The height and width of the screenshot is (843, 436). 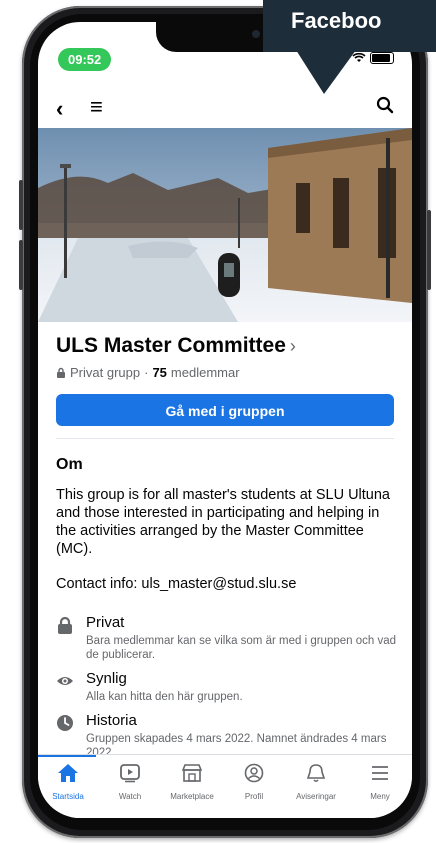 I want to click on active-tab-indicator, so click(x=67, y=756).